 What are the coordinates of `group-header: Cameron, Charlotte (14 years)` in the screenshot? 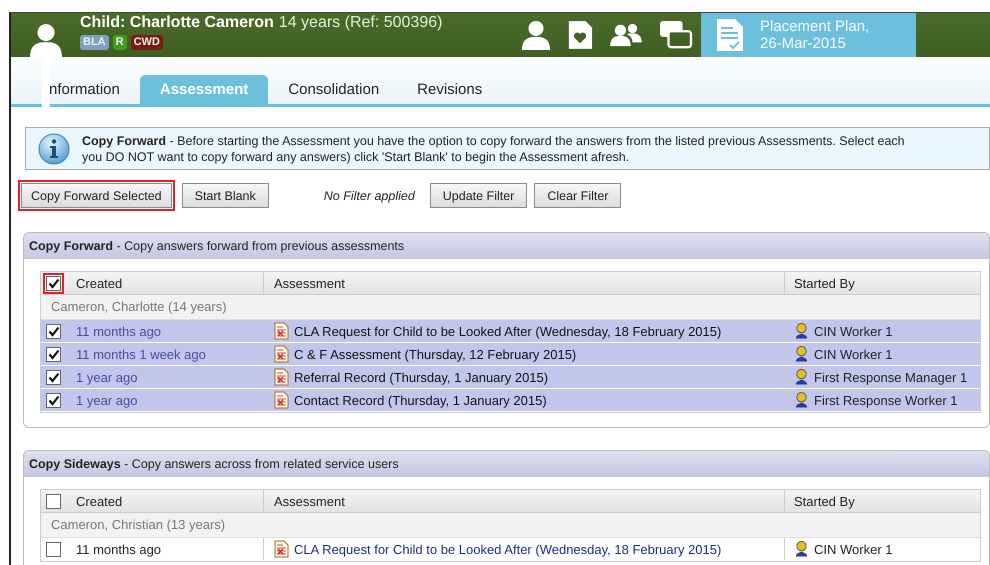 It's located at (510, 307).